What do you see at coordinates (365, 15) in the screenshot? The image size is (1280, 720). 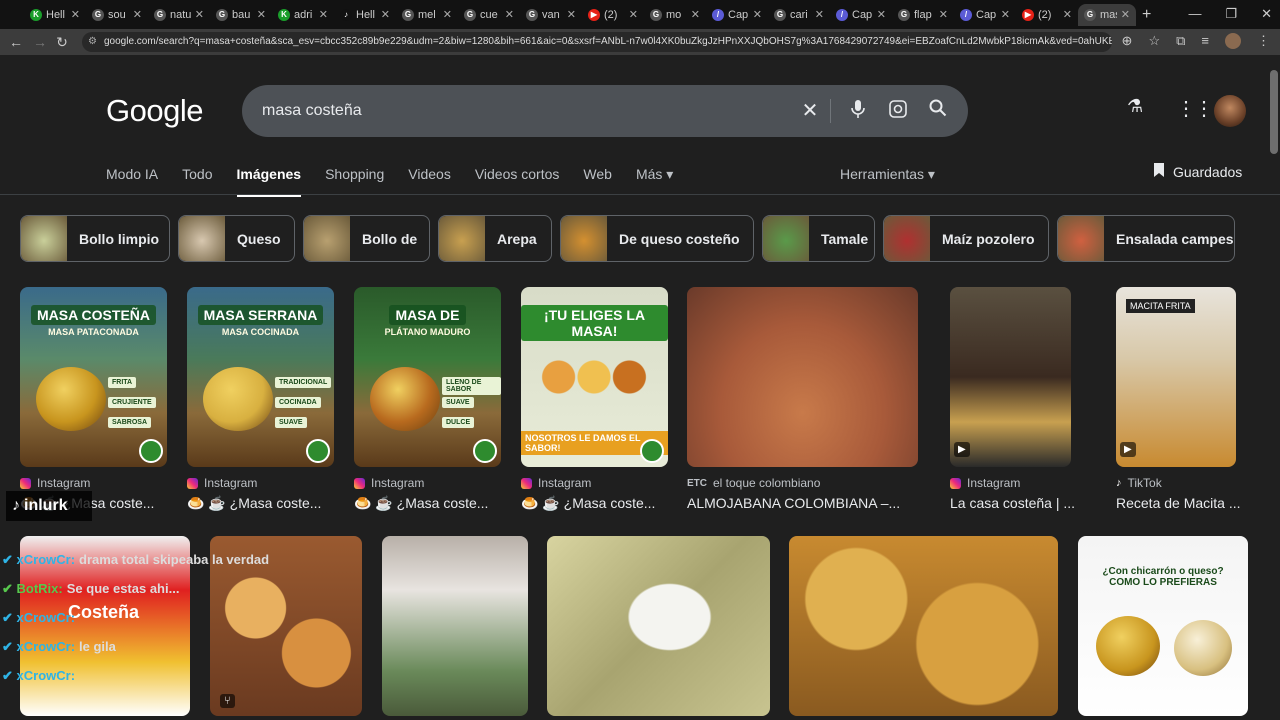 I see `browser-tab: ♪ Hell ✕` at bounding box center [365, 15].